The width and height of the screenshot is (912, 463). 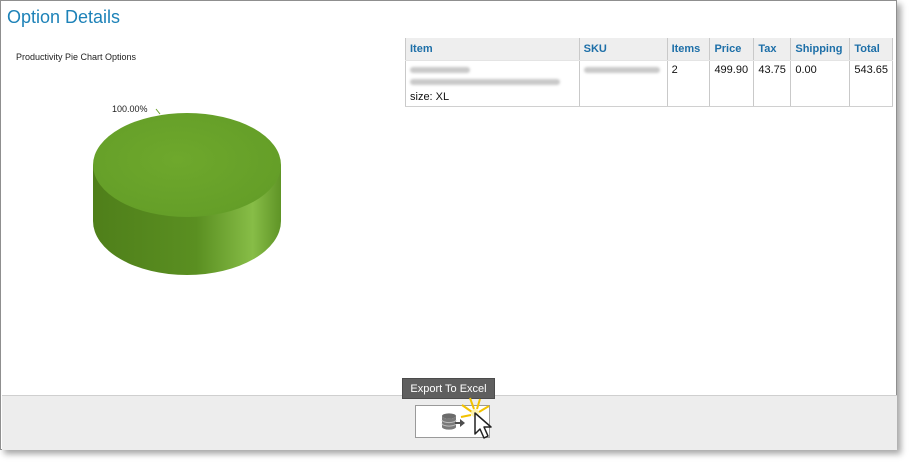 I want to click on table-row: size: XL 2 499.90 43.75 0.00 543.65, so click(x=649, y=83).